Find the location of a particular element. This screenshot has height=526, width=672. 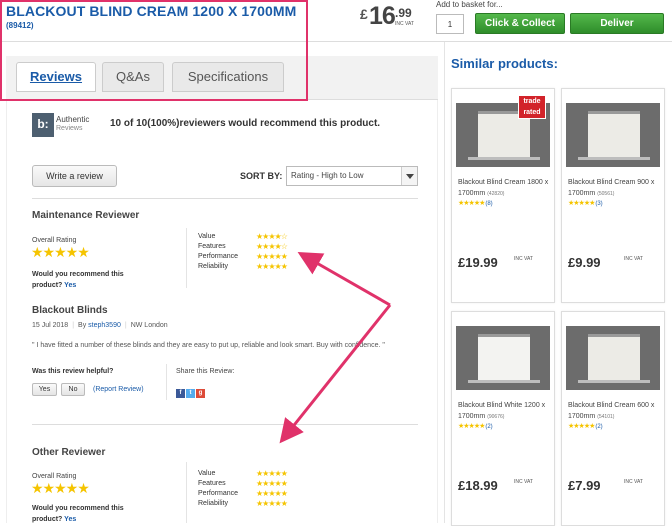

review-meta: 15 Jul 2018 | By steph3590 | NW London is located at coordinates (100, 325).